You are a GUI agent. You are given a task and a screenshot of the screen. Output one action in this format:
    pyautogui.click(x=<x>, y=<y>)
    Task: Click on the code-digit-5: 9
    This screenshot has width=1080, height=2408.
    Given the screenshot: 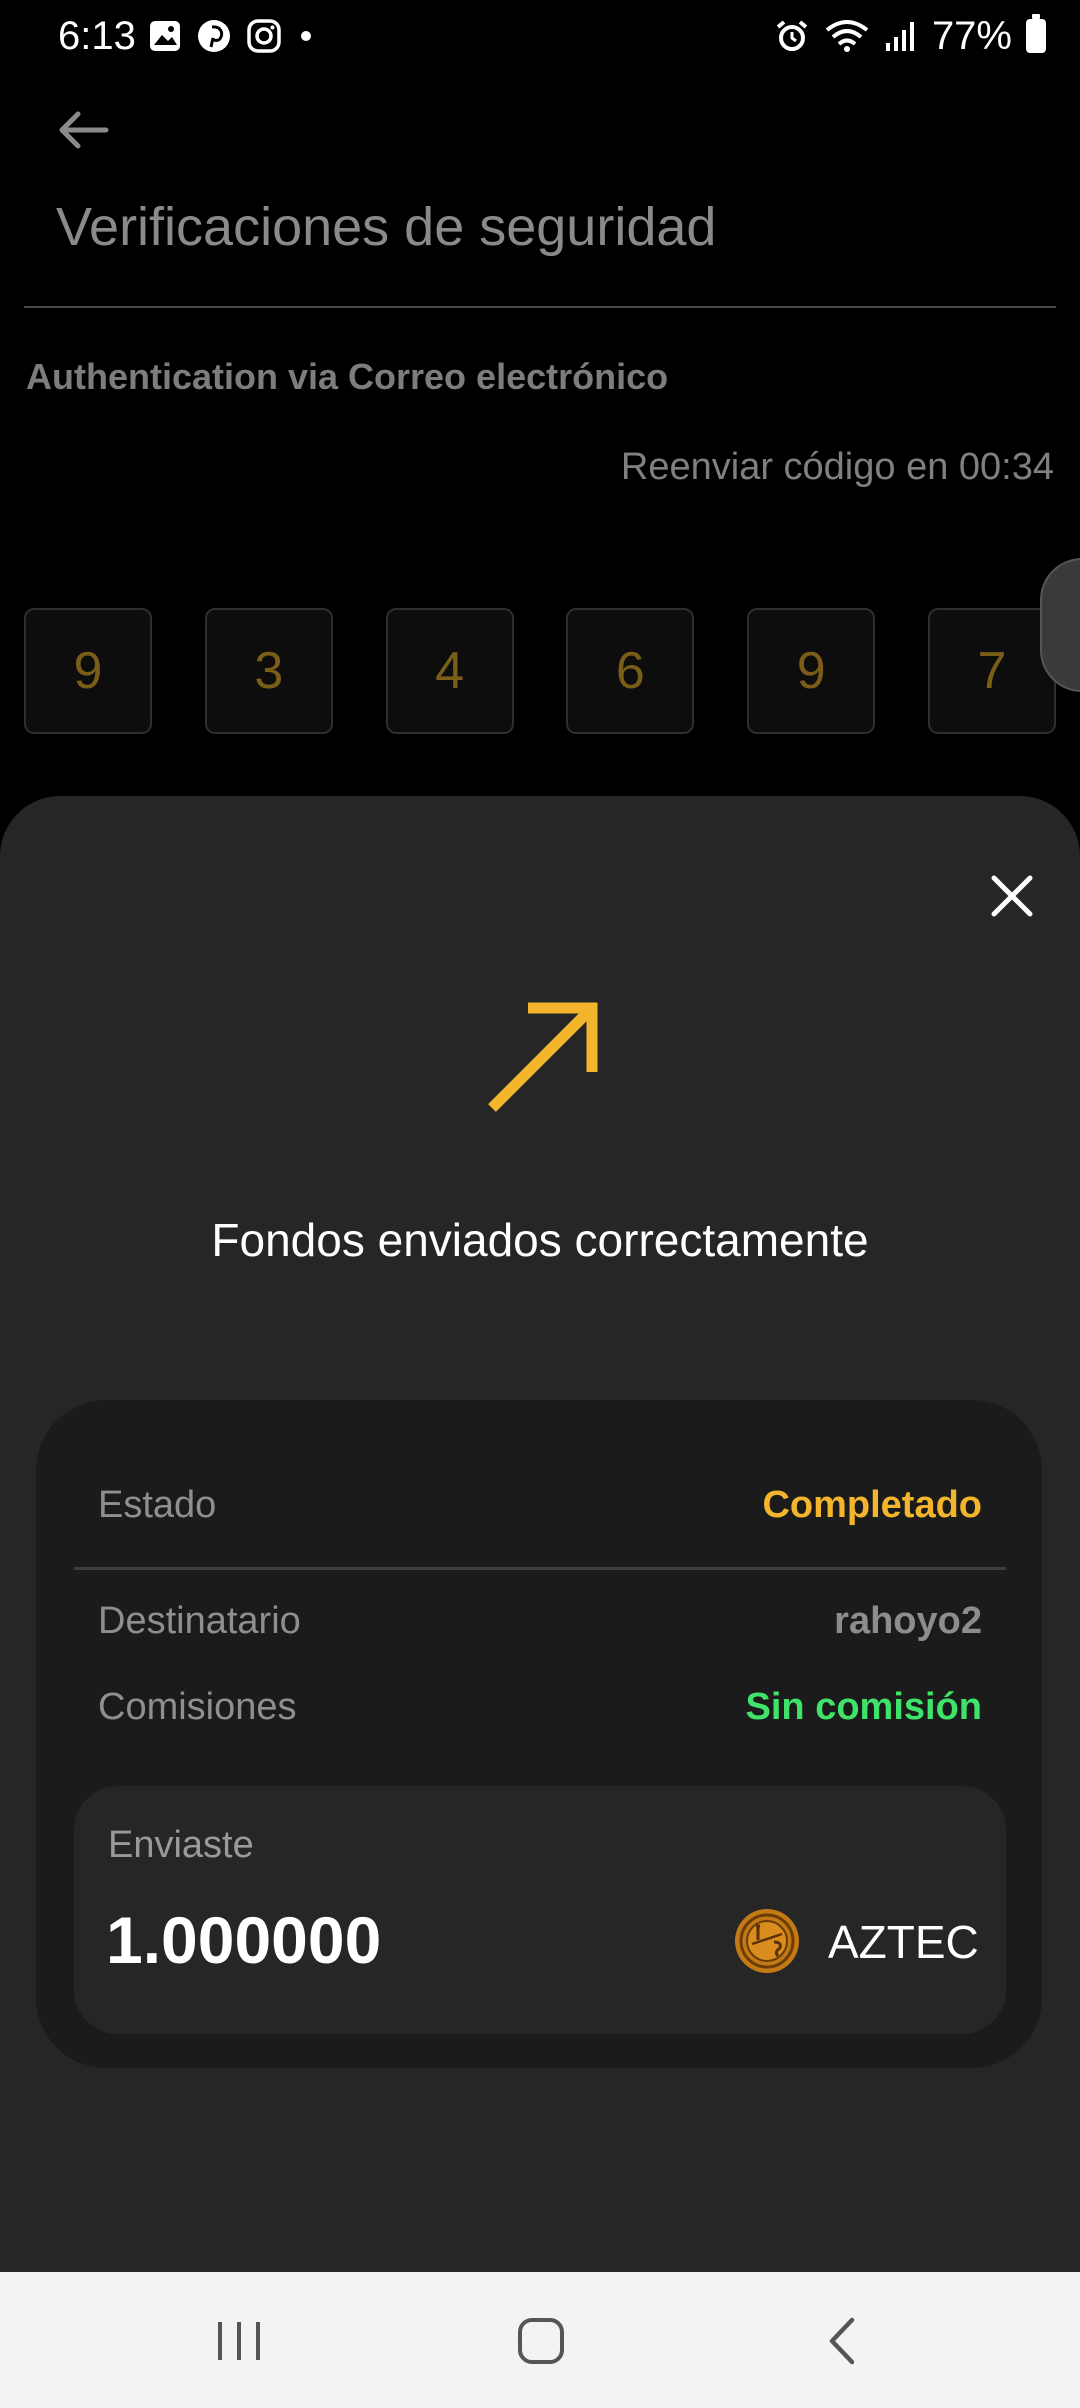 What is the action you would take?
    pyautogui.click(x=811, y=671)
    